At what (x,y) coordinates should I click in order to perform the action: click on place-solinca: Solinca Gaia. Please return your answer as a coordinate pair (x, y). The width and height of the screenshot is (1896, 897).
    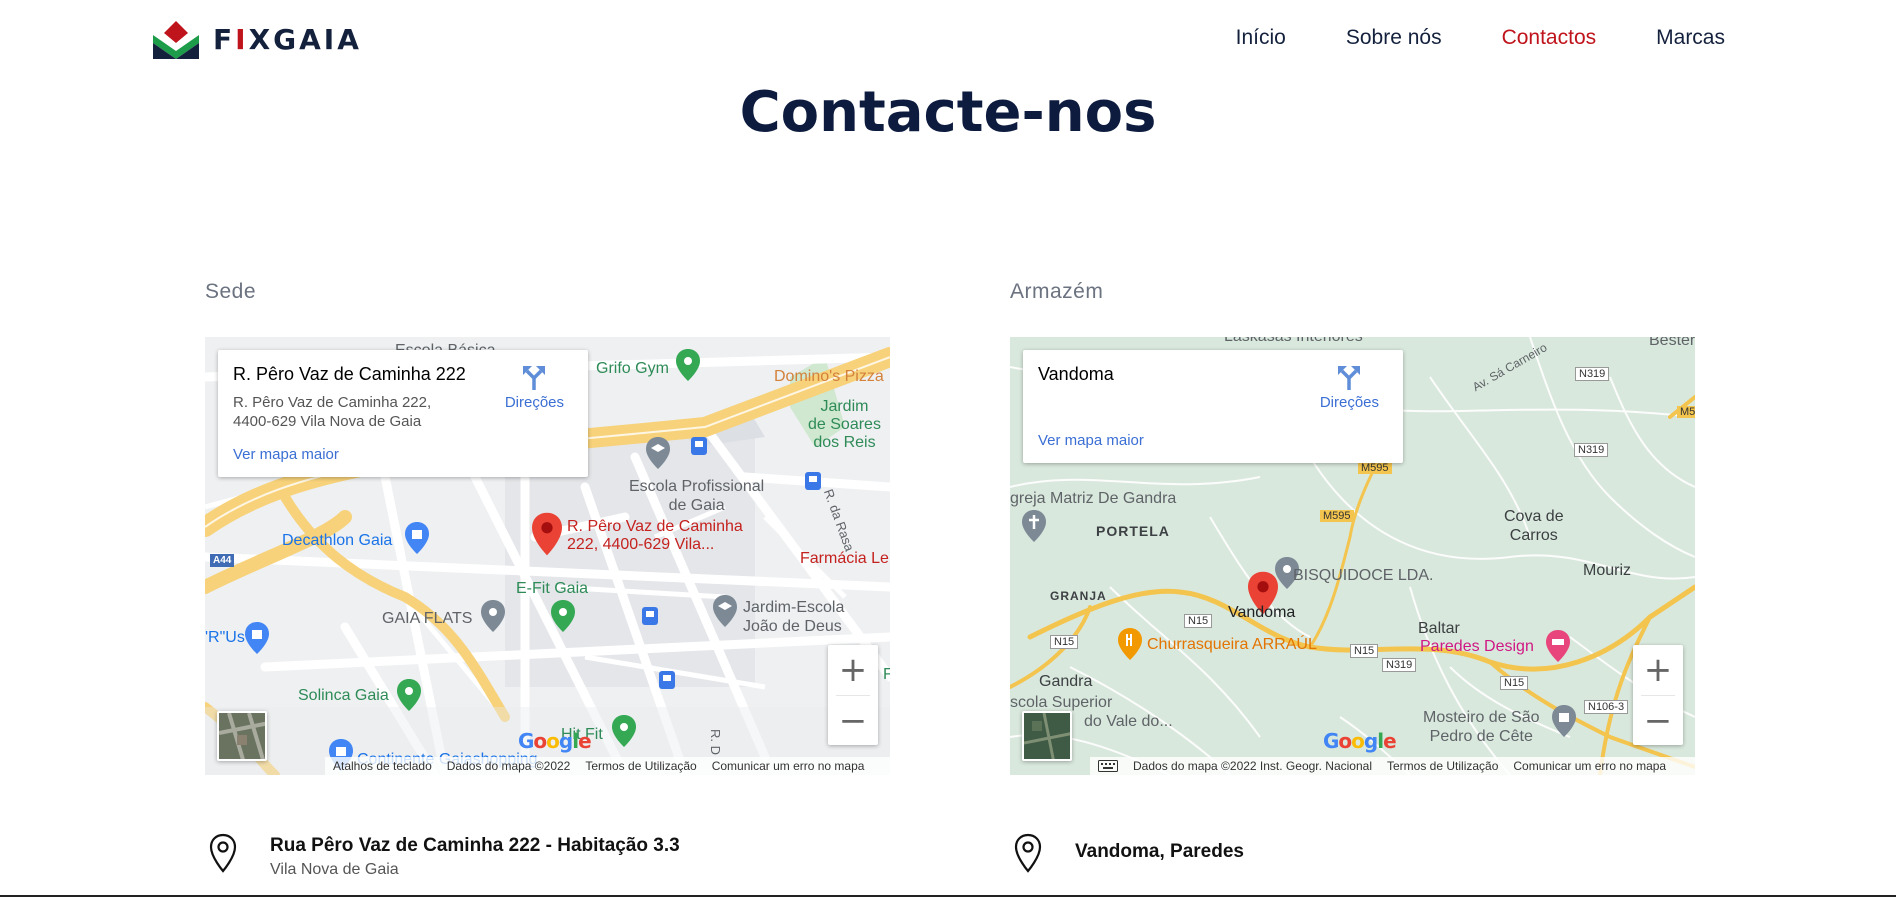
    Looking at the image, I should click on (343, 696).